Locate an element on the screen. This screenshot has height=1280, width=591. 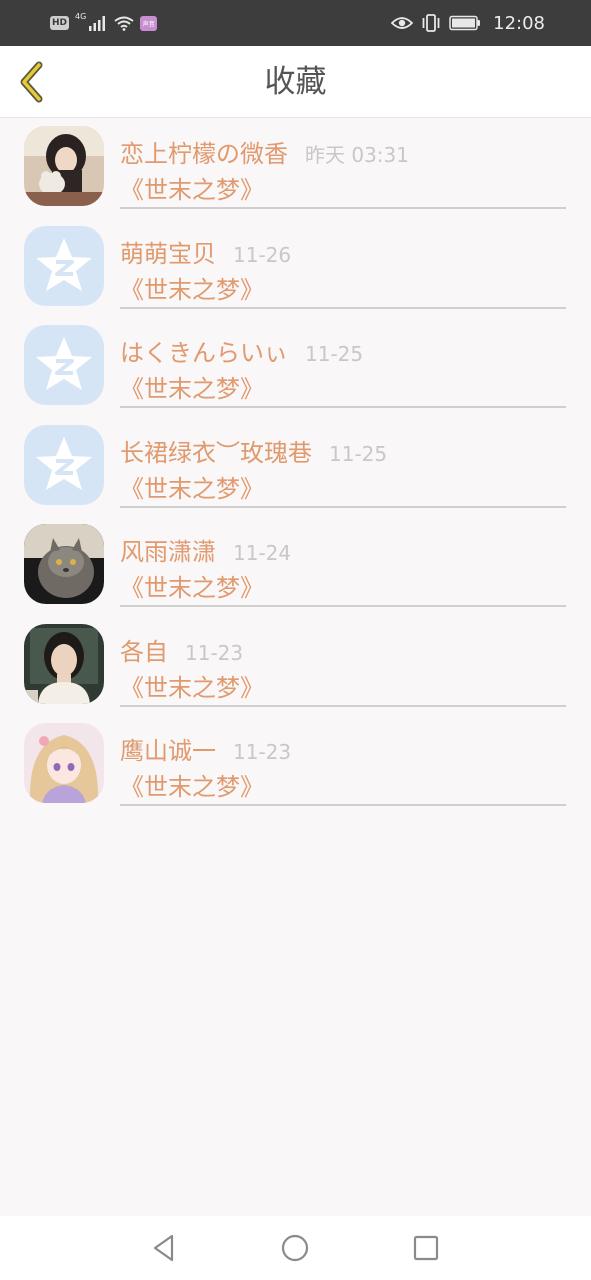
name-row: 长裙绿衣︶玫瑰巷 11-25 is located at coordinates (253, 450).